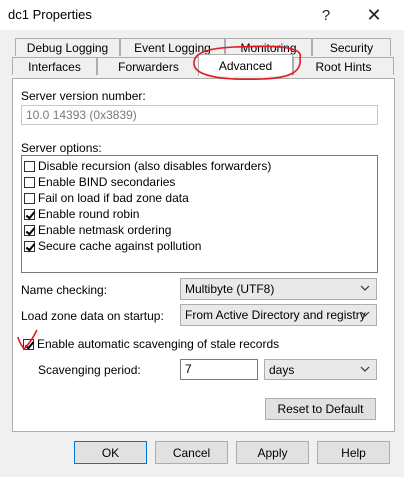  What do you see at coordinates (64, 290) in the screenshot?
I see `name-checking-label: Name checking:` at bounding box center [64, 290].